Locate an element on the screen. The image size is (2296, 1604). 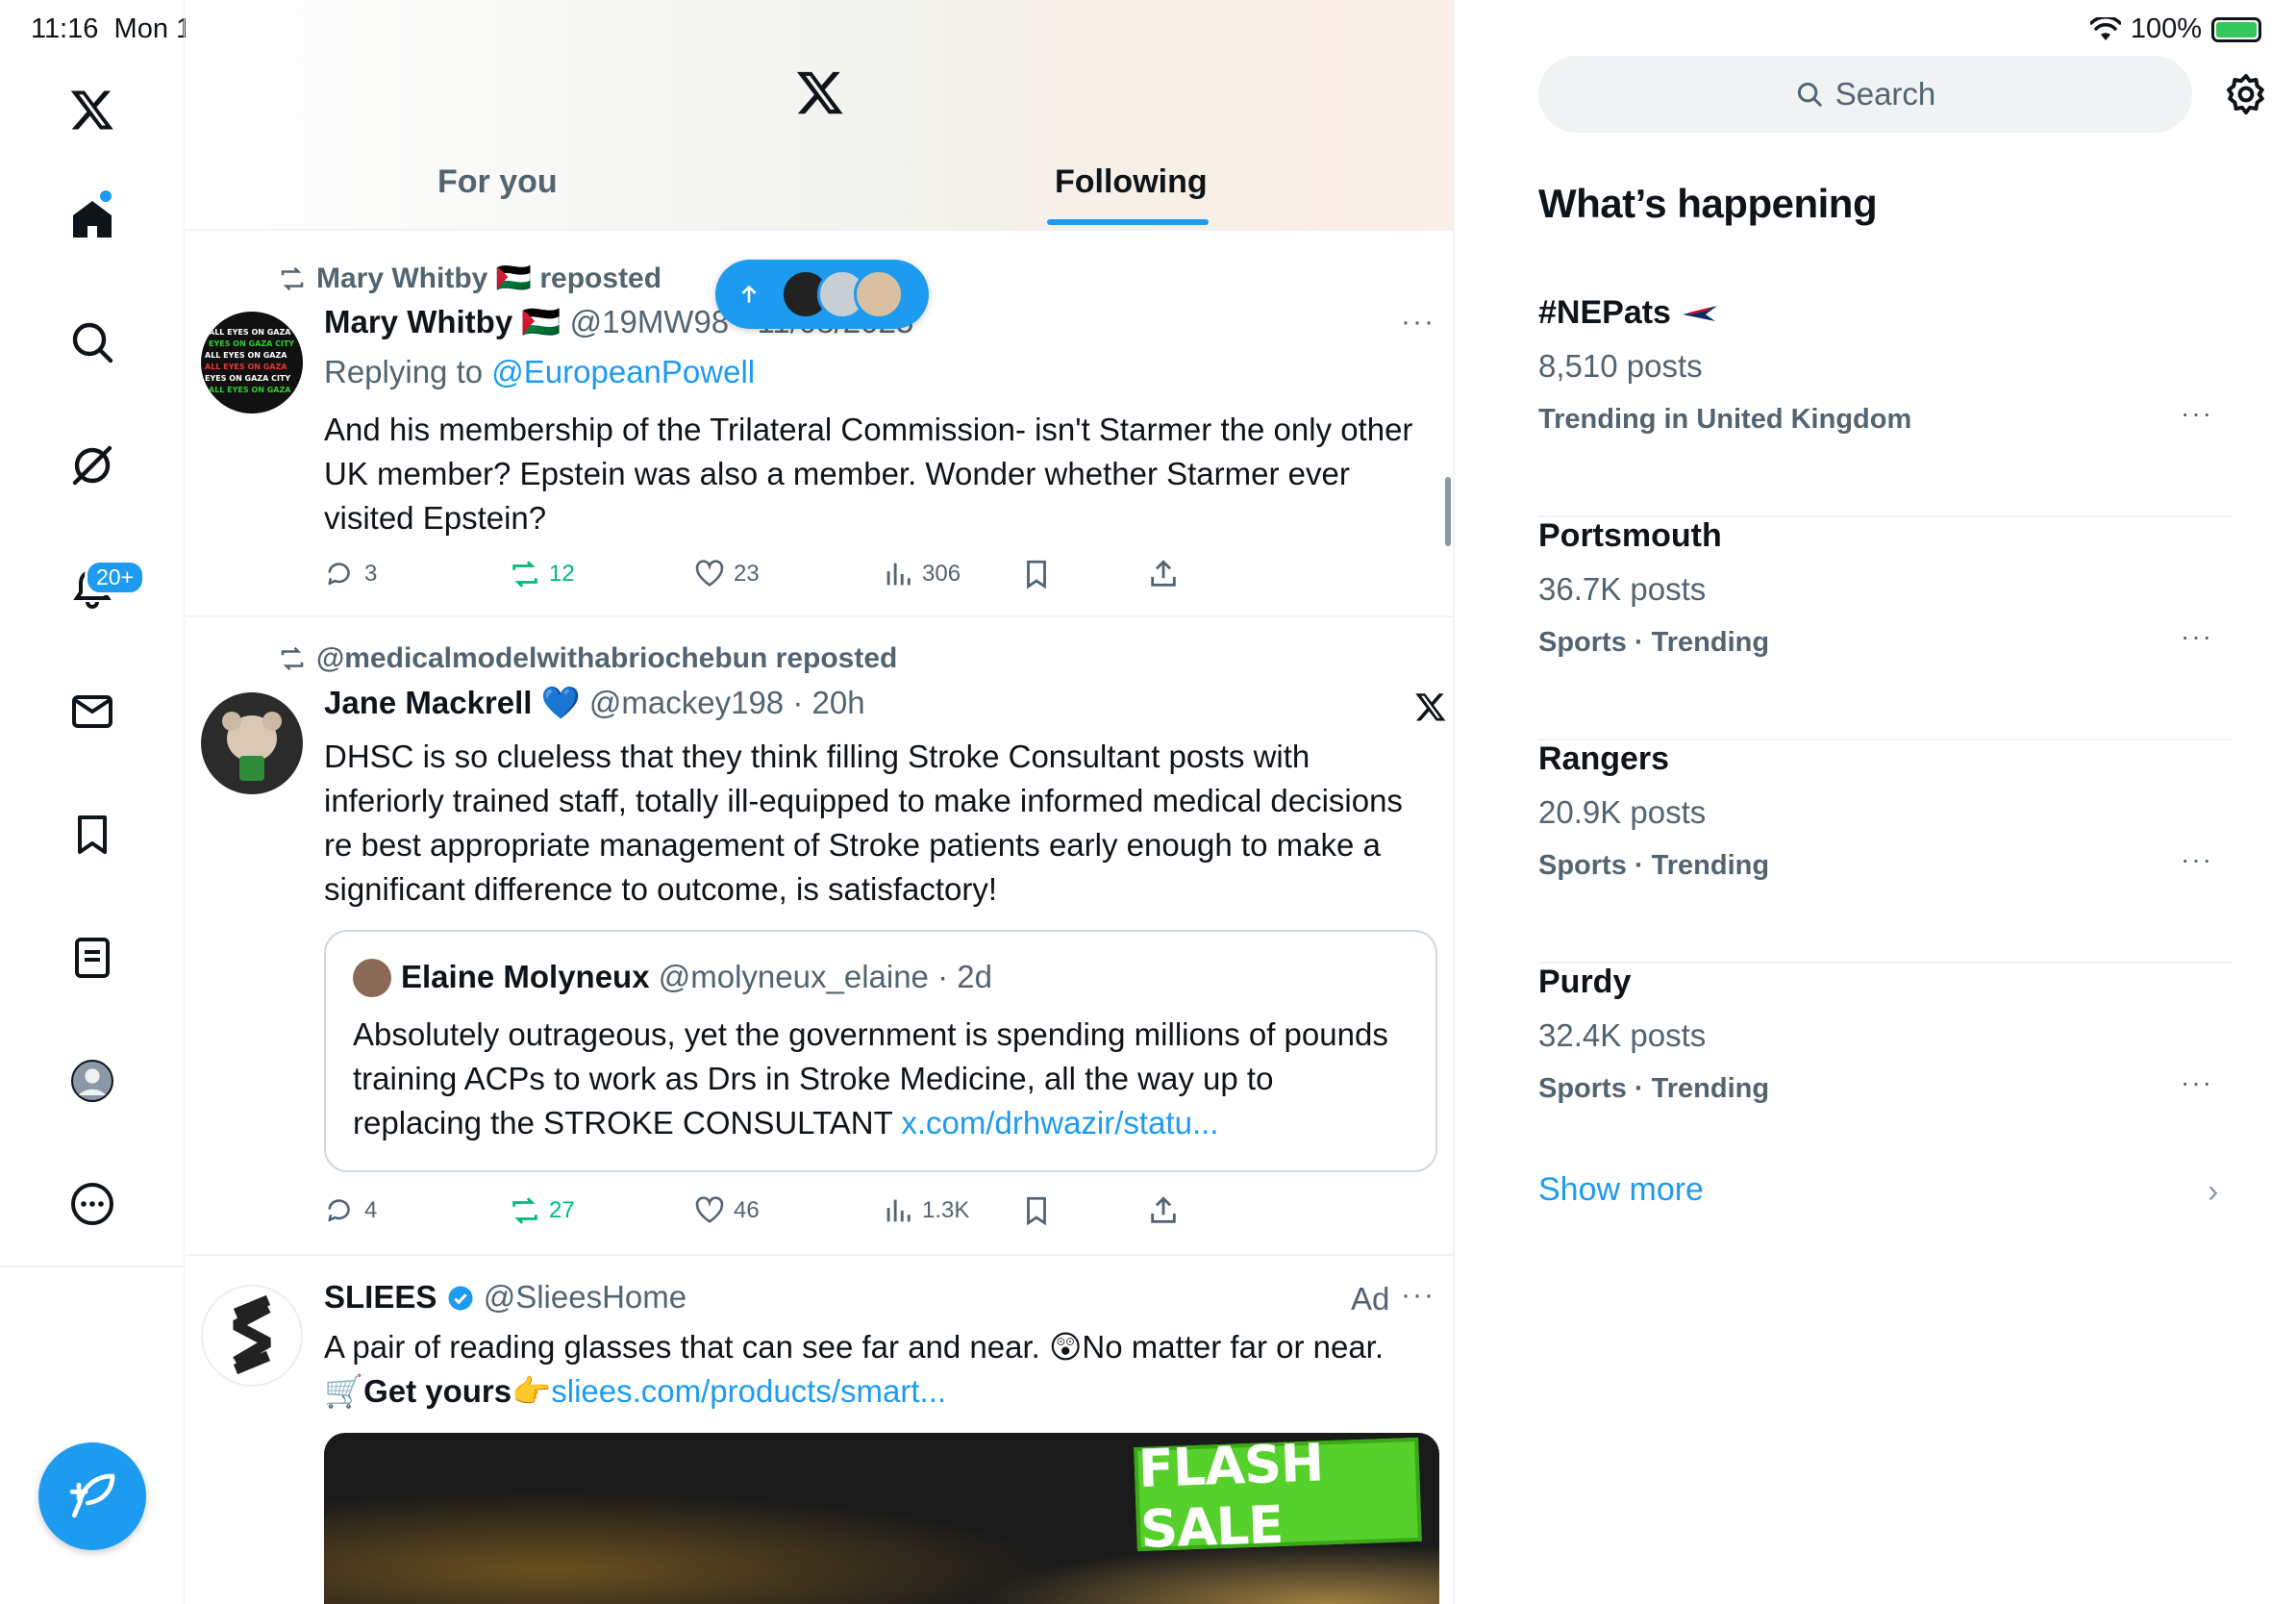
svg-text: EYES ON GAZA CITY is located at coordinates (251, 343).